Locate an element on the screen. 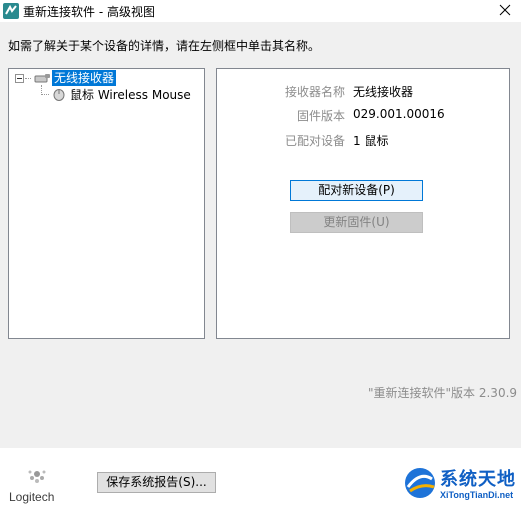  firmware-version-value: 029.001.00016 is located at coordinates (399, 114).